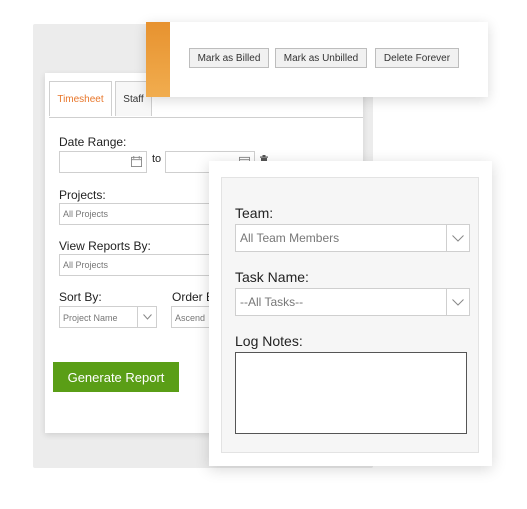 The height and width of the screenshot is (509, 527). I want to click on task-name-select: --All Tasks--, so click(352, 302).